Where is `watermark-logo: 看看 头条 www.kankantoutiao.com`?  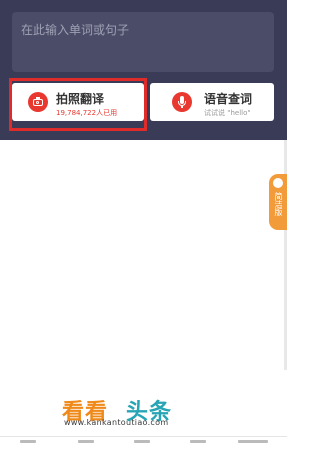
watermark-logo: 看看 头条 www.kankantoutiao.com is located at coordinates (131, 411).